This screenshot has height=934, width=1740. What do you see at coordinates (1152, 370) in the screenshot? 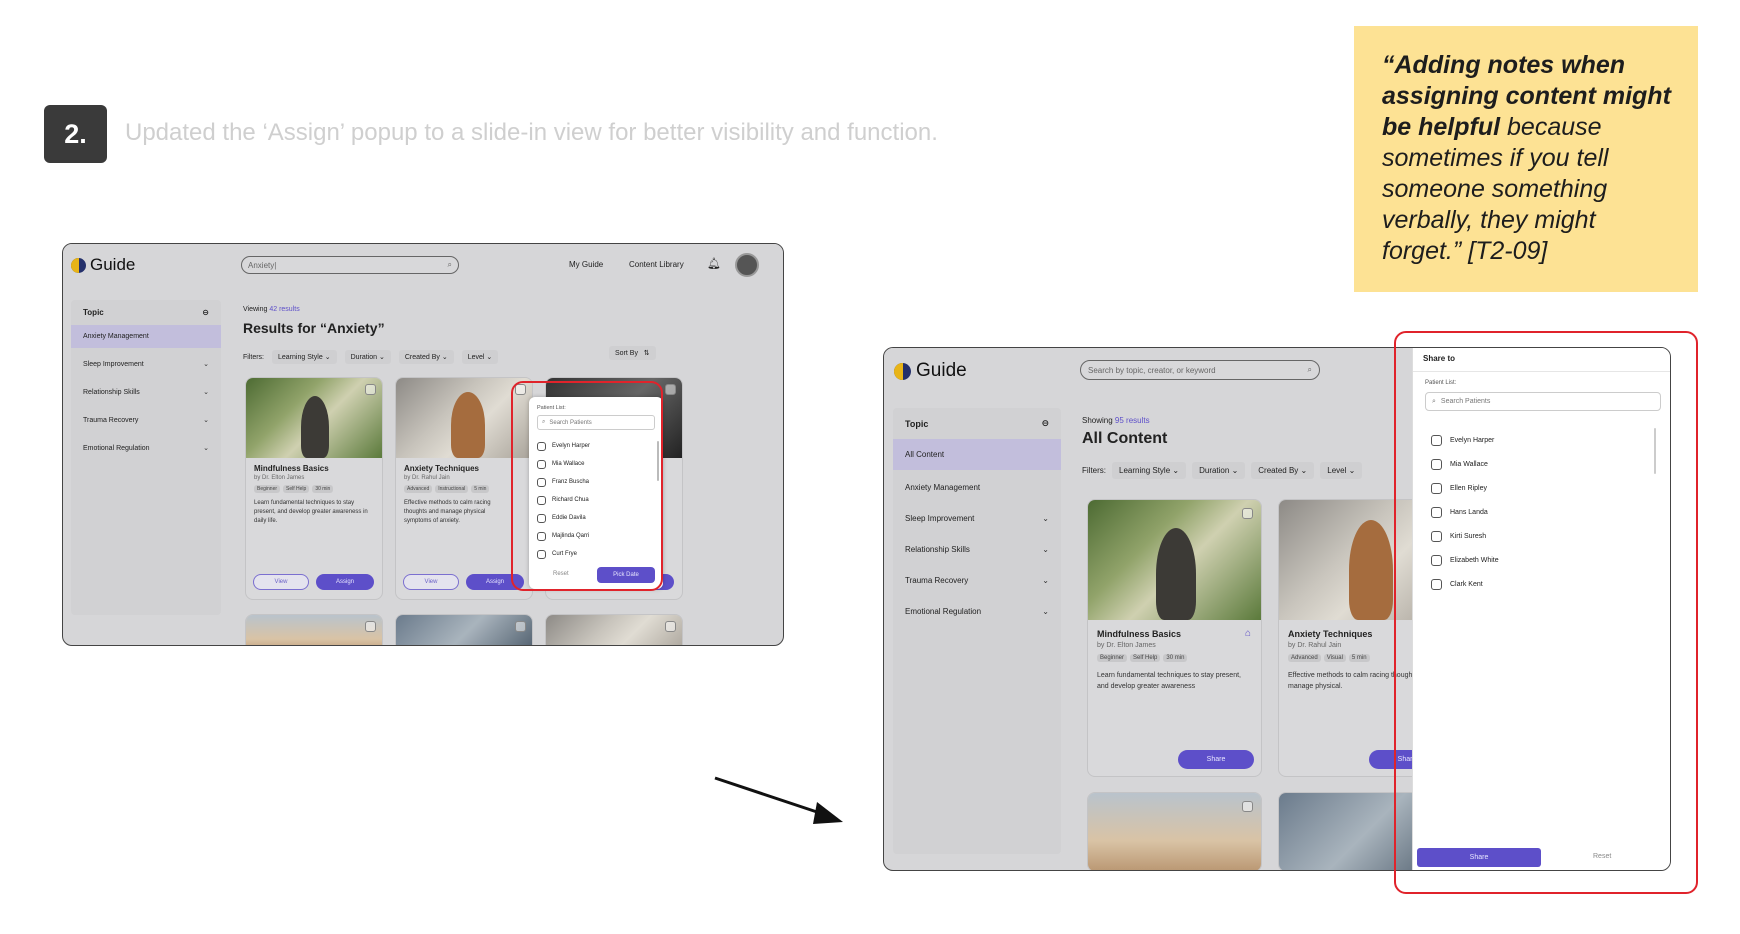
I see `search-placeholder: Search by topic, creator, or keyword` at bounding box center [1152, 370].